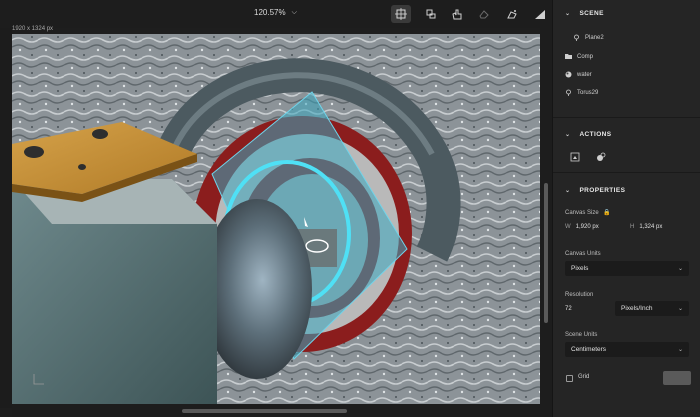 The height and width of the screenshot is (417, 700). Describe the element at coordinates (627, 349) in the screenshot. I see `scene-units-select: Centimeters ⌄` at that location.